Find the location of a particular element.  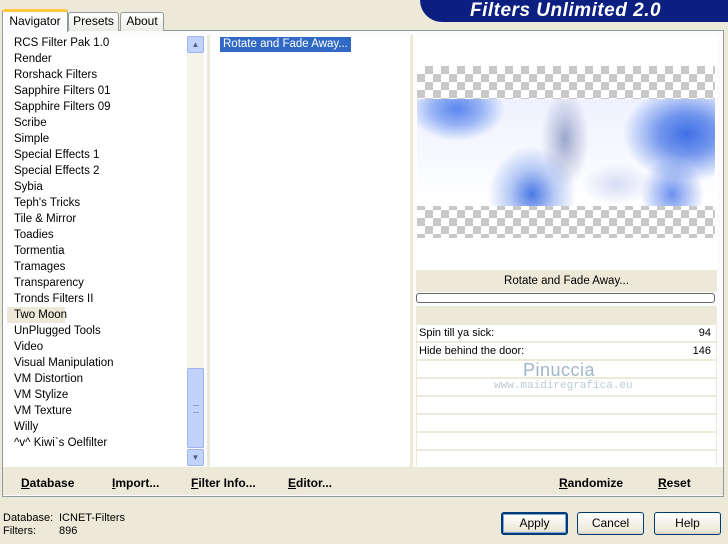

category-item: Transparency is located at coordinates (106, 283).